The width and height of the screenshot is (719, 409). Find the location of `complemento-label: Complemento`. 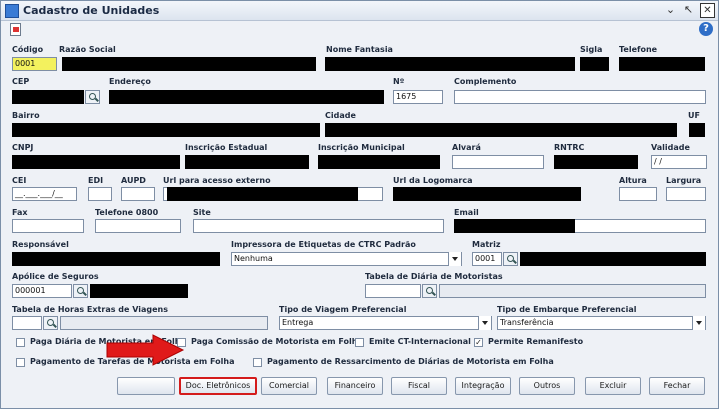

complemento-label: Complemento is located at coordinates (485, 81).